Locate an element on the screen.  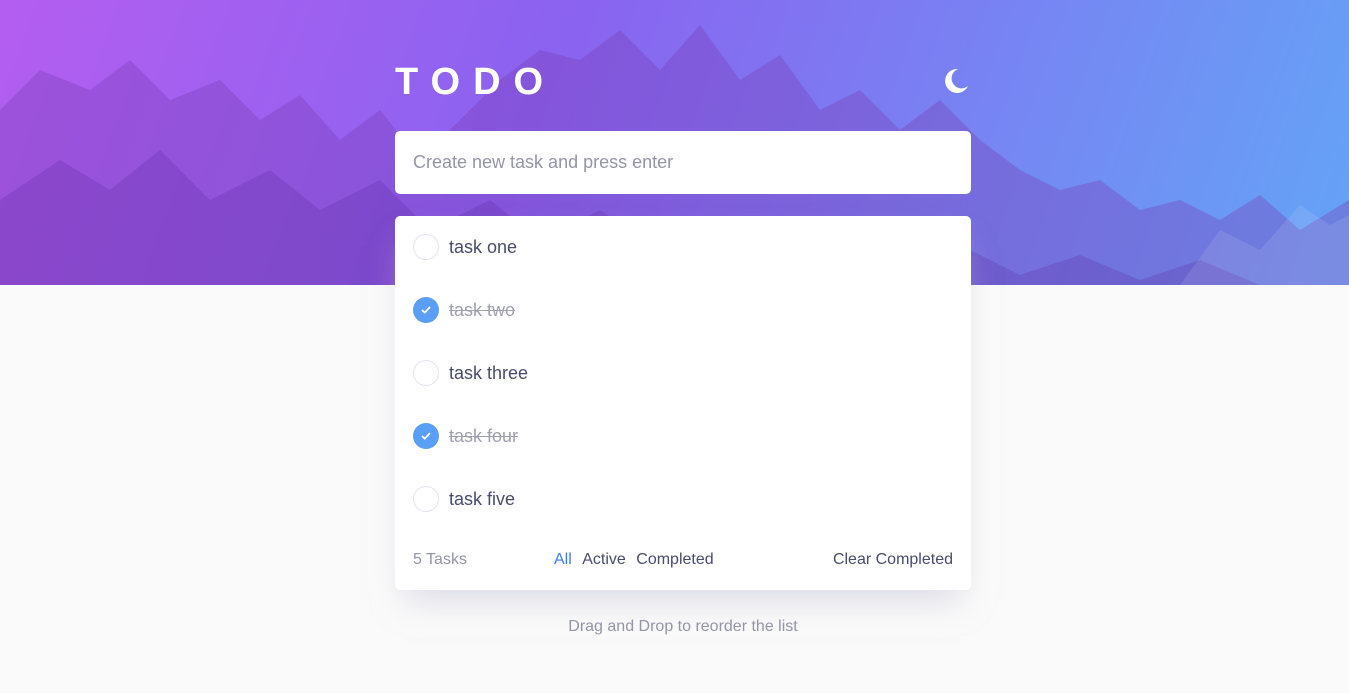
task-label: task five is located at coordinates (482, 499).